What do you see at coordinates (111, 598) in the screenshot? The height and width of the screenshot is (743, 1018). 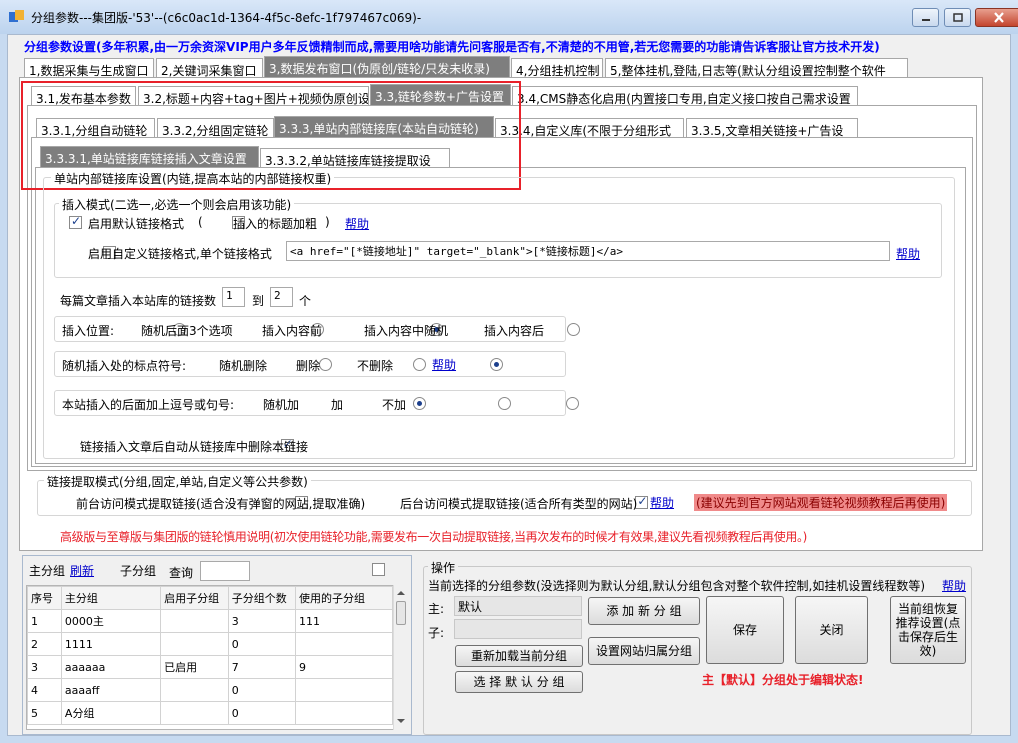 I see `col-main-group: 主分组` at bounding box center [111, 598].